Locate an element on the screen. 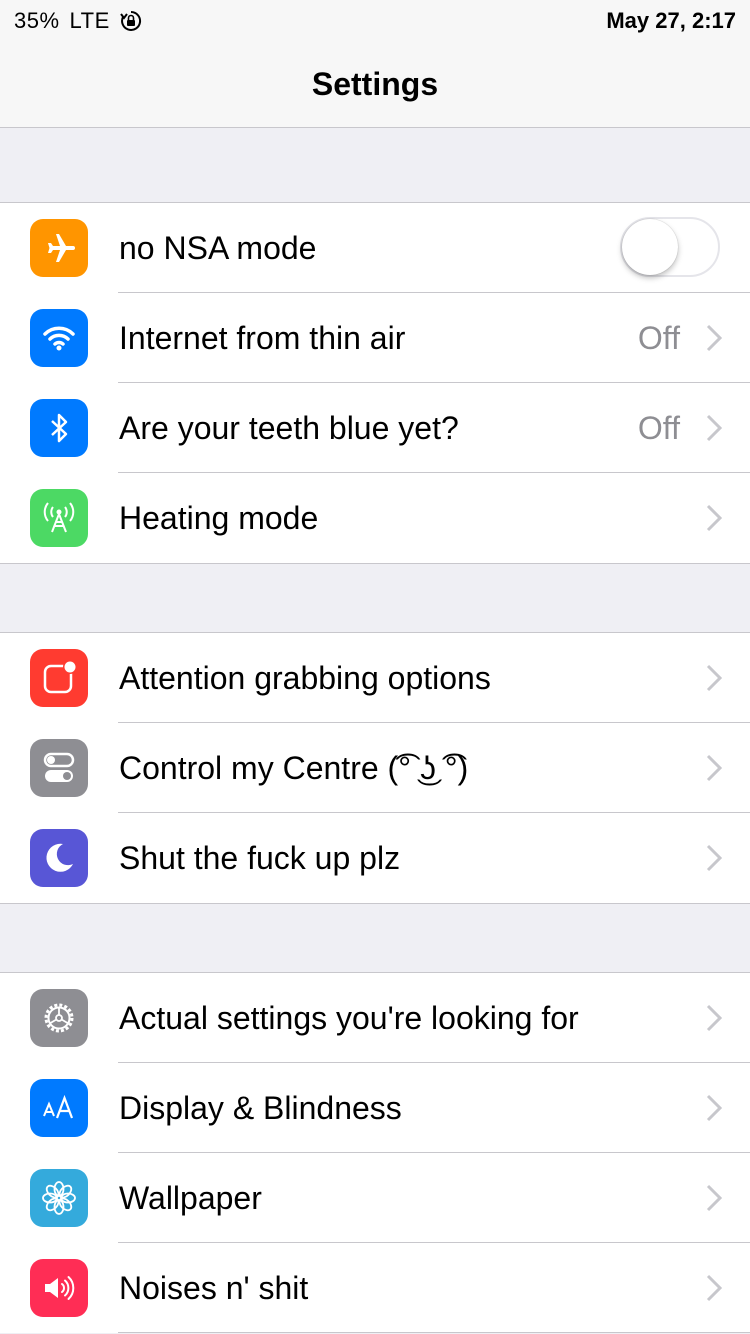 The width and height of the screenshot is (750, 1334). settings-row-sounds: Noises n' shit is located at coordinates (375, 1288).